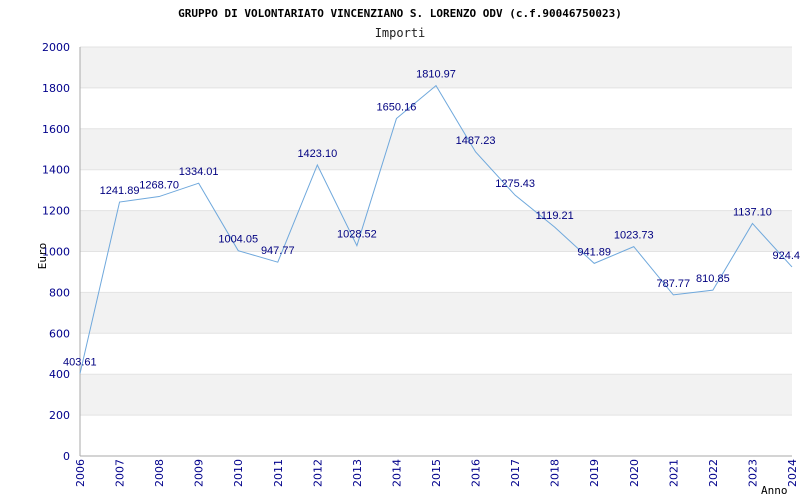 The image size is (800, 500). What do you see at coordinates (713, 473) in the screenshot?
I see `x-tick-label: 2022` at bounding box center [713, 473].